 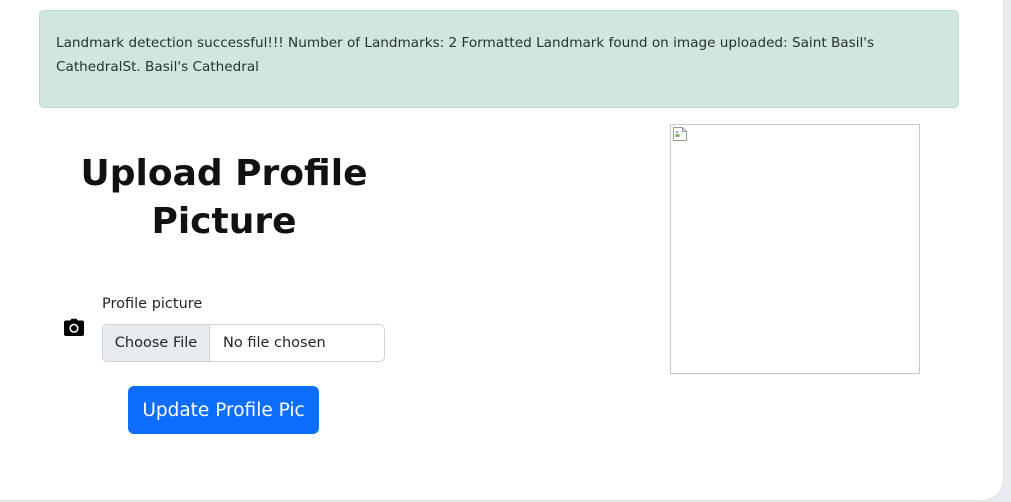 What do you see at coordinates (156, 343) in the screenshot?
I see `choose-file-button: Choose File` at bounding box center [156, 343].